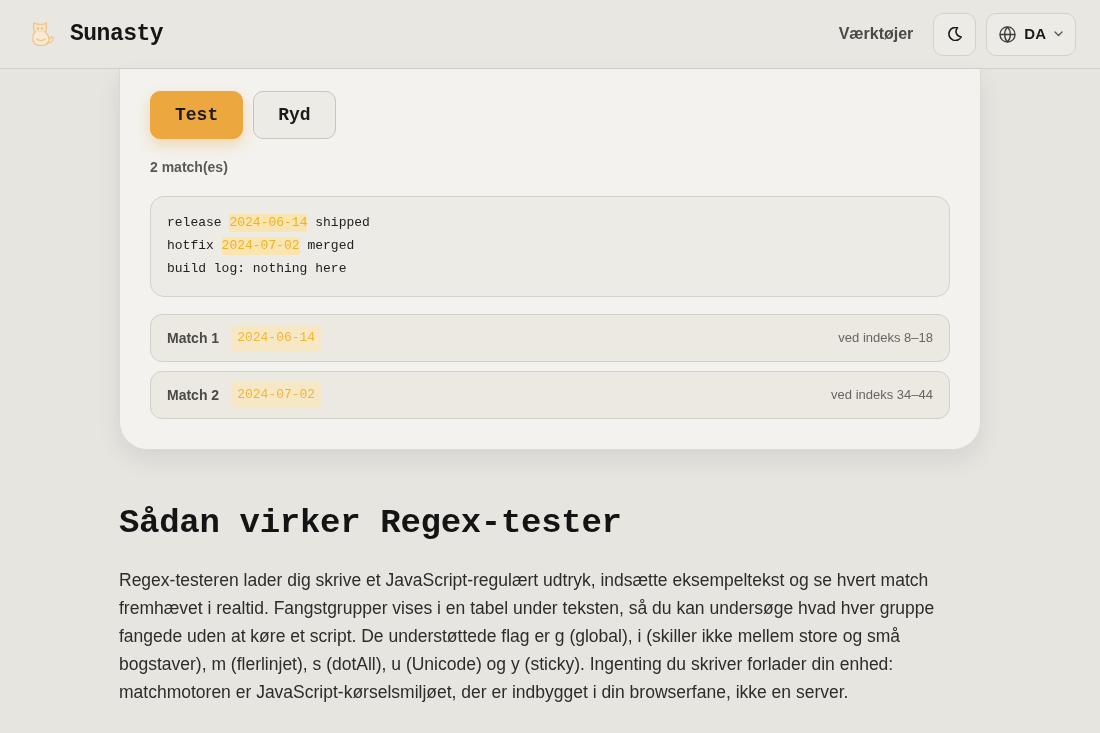  What do you see at coordinates (276, 338) in the screenshot?
I see `match-value: 2024-06-14` at bounding box center [276, 338].